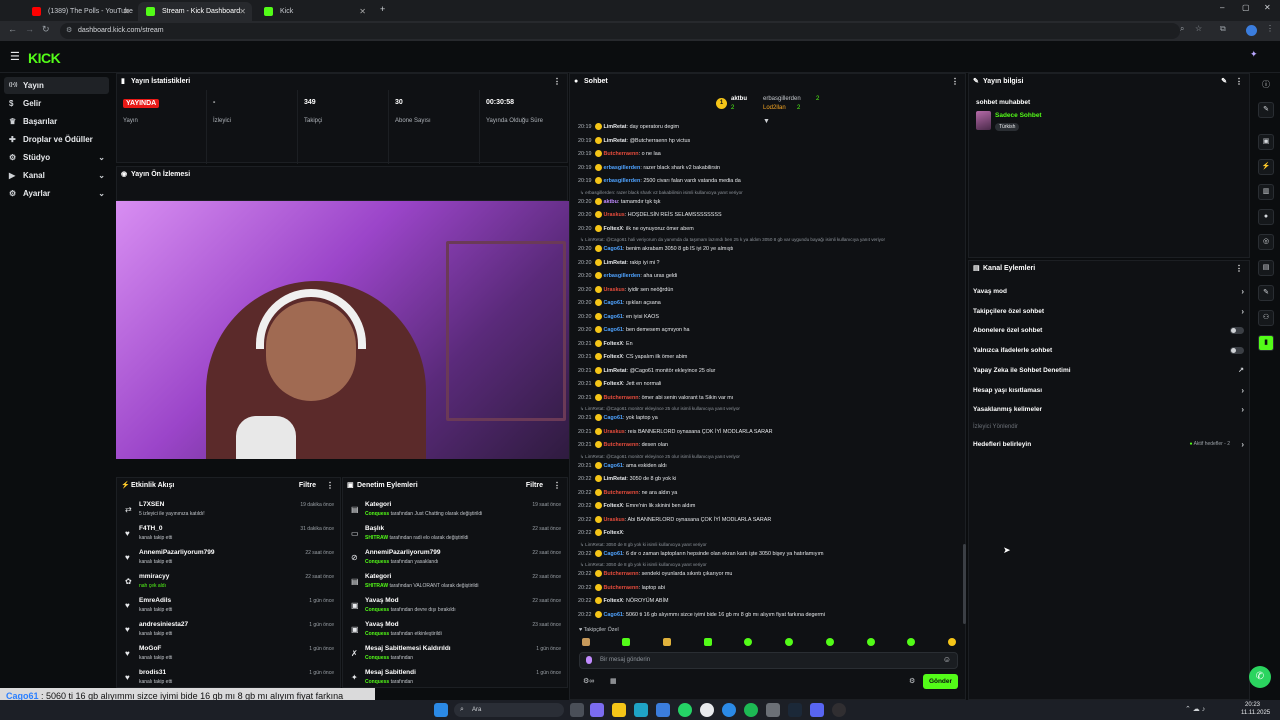 The image size is (1280, 720). Describe the element at coordinates (1246, 7) in the screenshot. I see `maximize-icon: ▢` at that location.